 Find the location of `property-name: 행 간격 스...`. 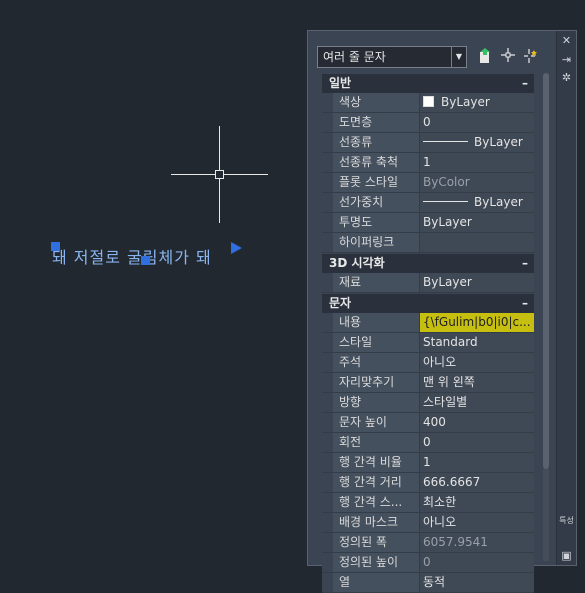

property-name: 행 간격 스... is located at coordinates (376, 502).